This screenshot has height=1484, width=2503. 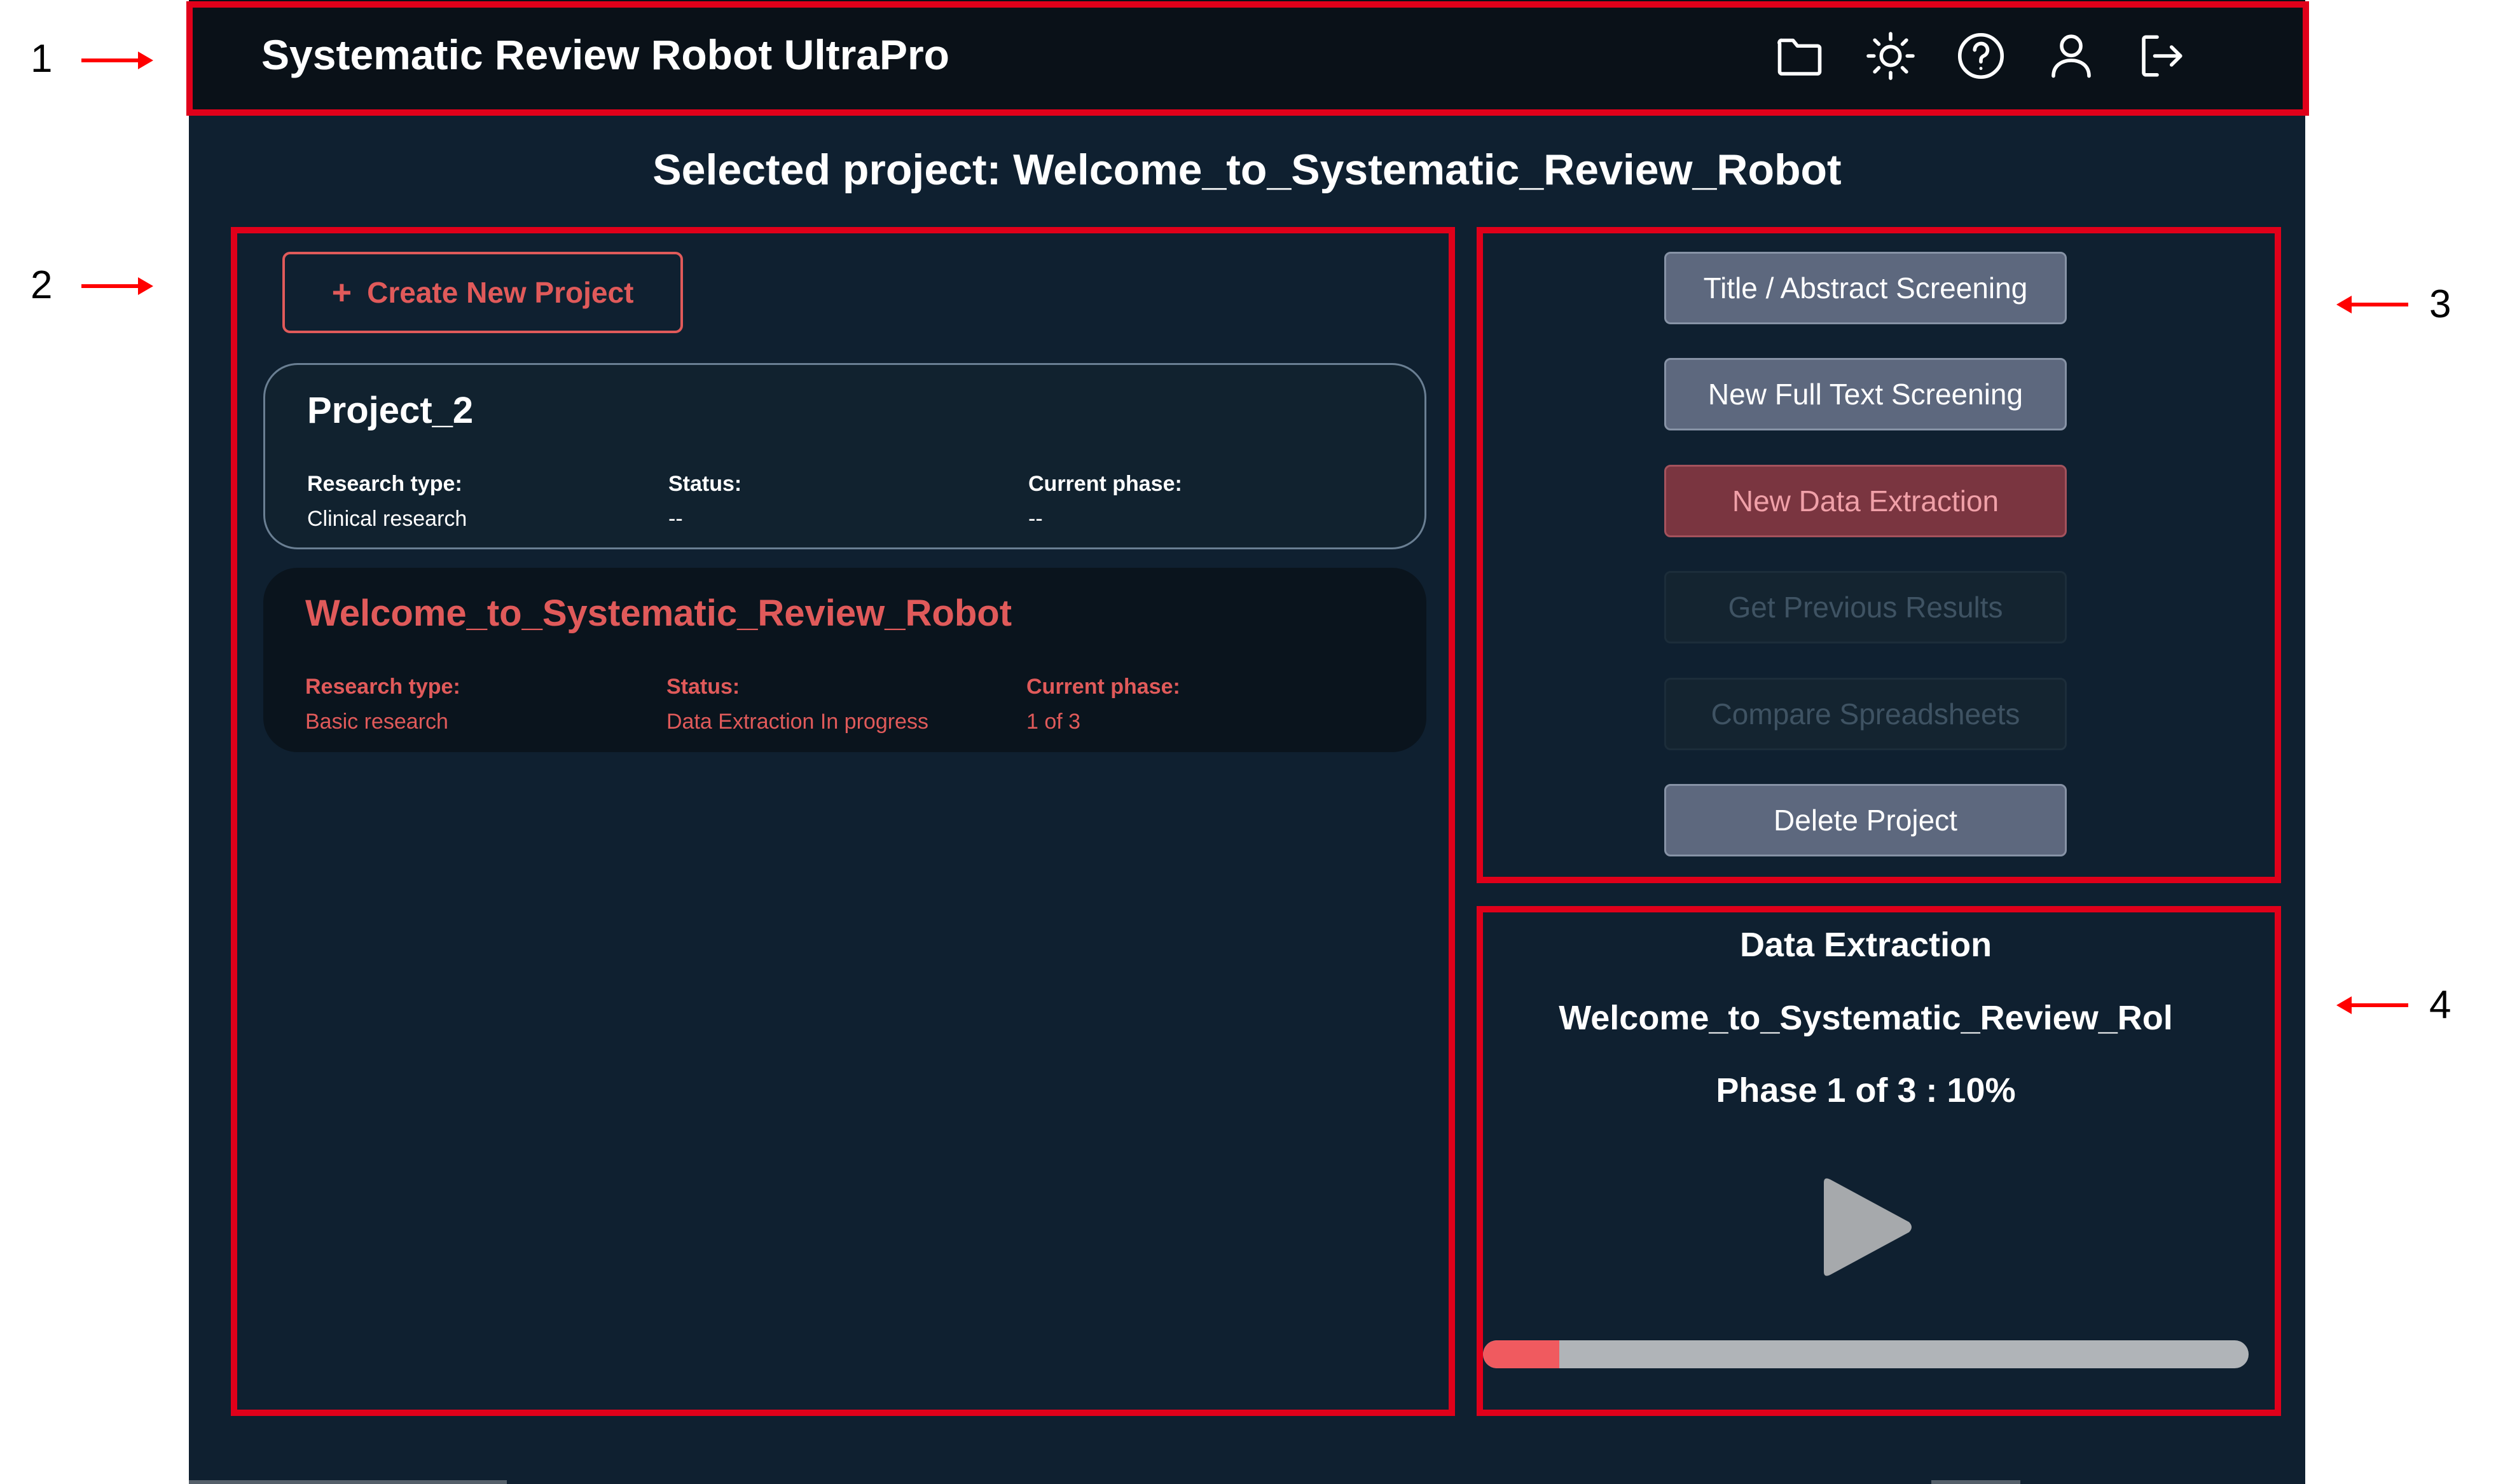 What do you see at coordinates (1247, 58) in the screenshot?
I see `annotation-box-header` at bounding box center [1247, 58].